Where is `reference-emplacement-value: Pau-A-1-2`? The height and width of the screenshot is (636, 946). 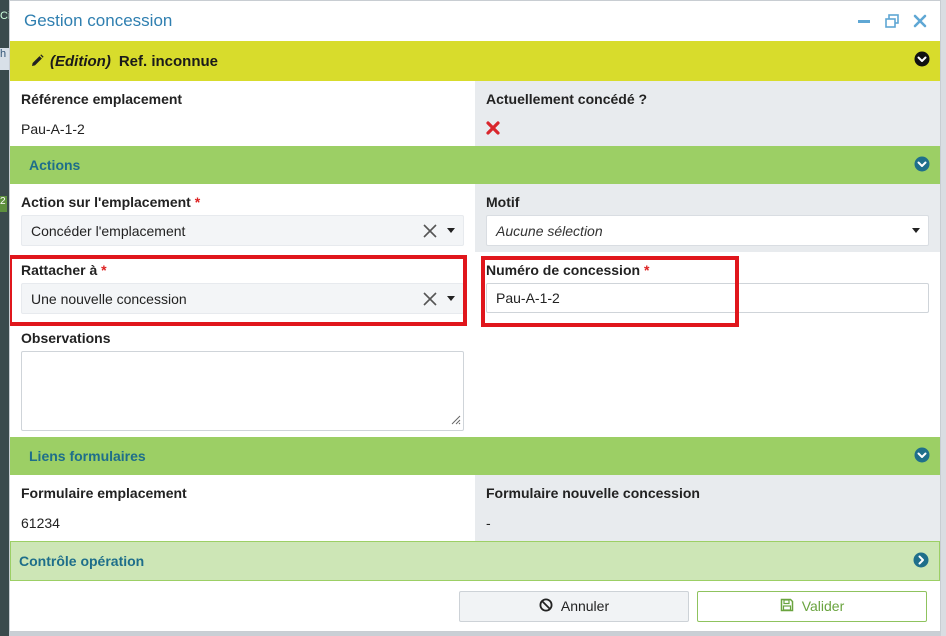 reference-emplacement-value: Pau-A-1-2 is located at coordinates (53, 129).